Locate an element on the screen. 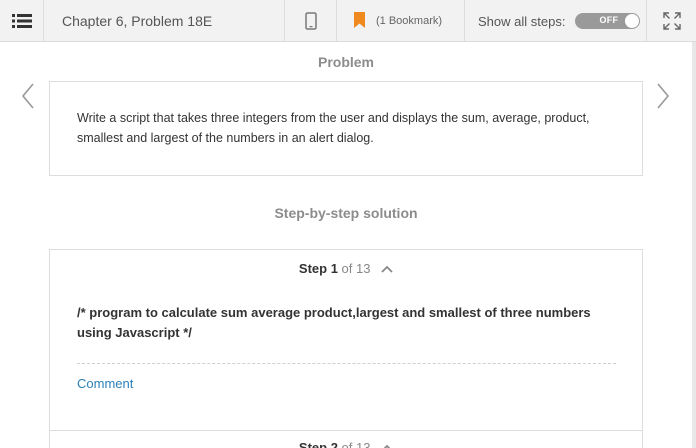  step-separator is located at coordinates (346, 430).